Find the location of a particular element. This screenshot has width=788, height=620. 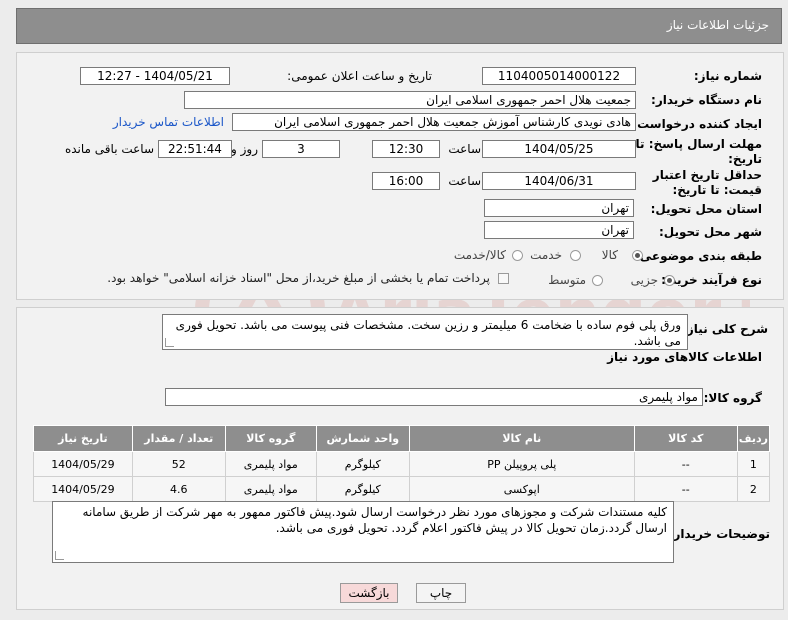

price-validity-date-field: 1404/06/31 is located at coordinates (559, 181).